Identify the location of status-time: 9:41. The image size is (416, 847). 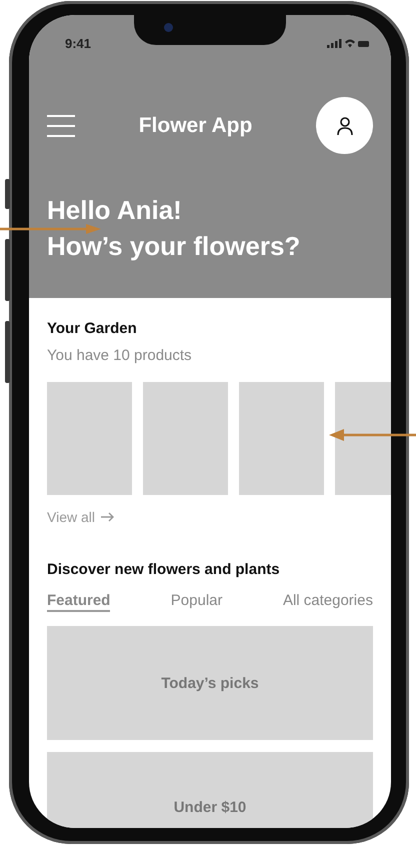
(78, 43).